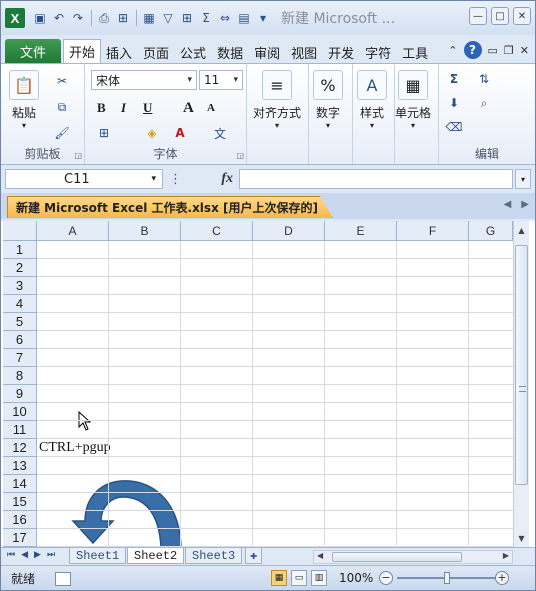 Image resolution: width=536 pixels, height=591 pixels. What do you see at coordinates (144, 80) in the screenshot?
I see `font-name-combo: 宋体 ▾` at bounding box center [144, 80].